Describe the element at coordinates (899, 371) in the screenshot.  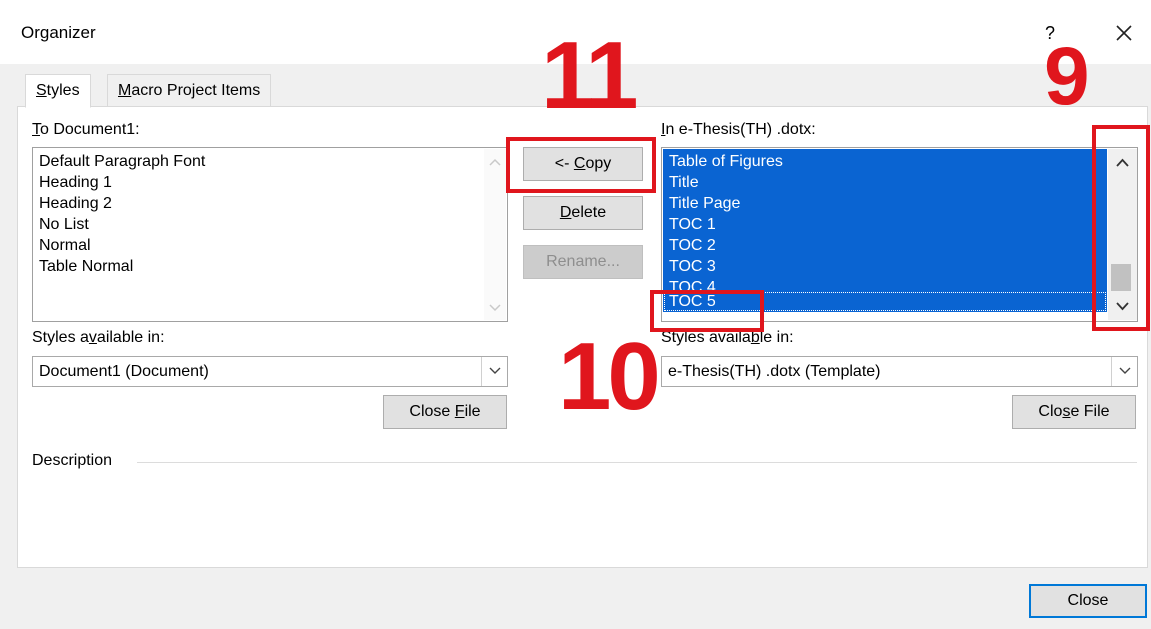
I see `right-styles-available-select: e-Thesis(TH) .dotx (Template)` at that location.